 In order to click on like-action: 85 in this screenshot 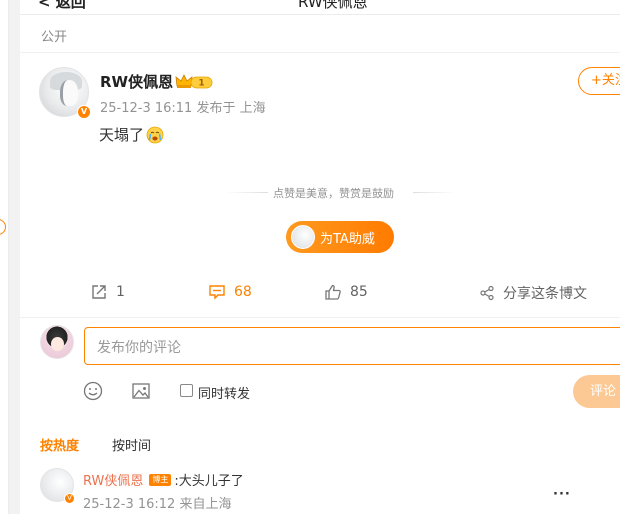, I will do `click(346, 292)`.